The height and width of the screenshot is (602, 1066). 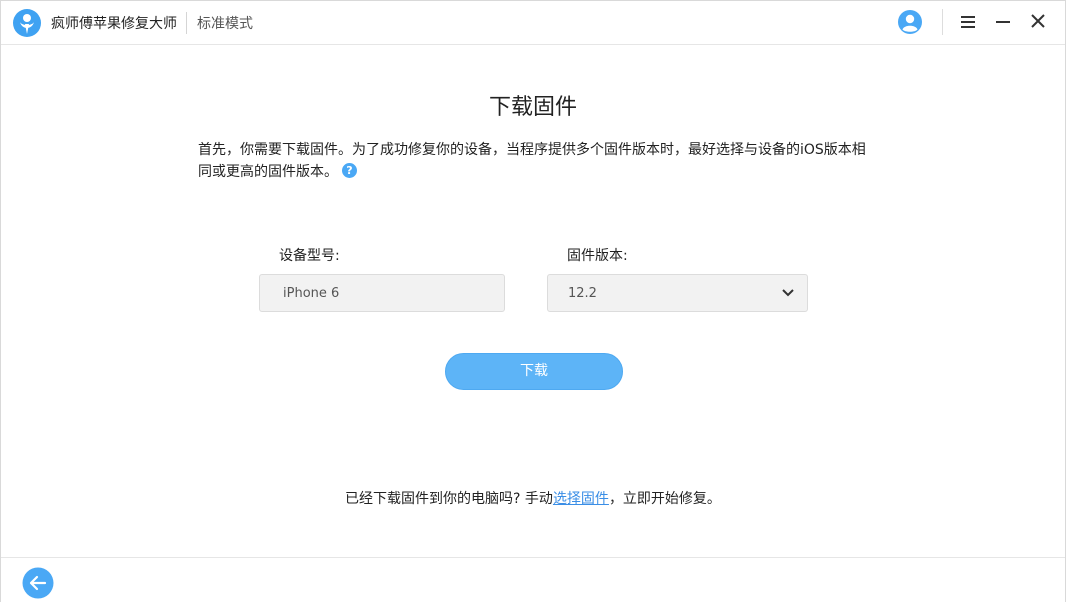 I want to click on bottom-bar, so click(x=533, y=579).